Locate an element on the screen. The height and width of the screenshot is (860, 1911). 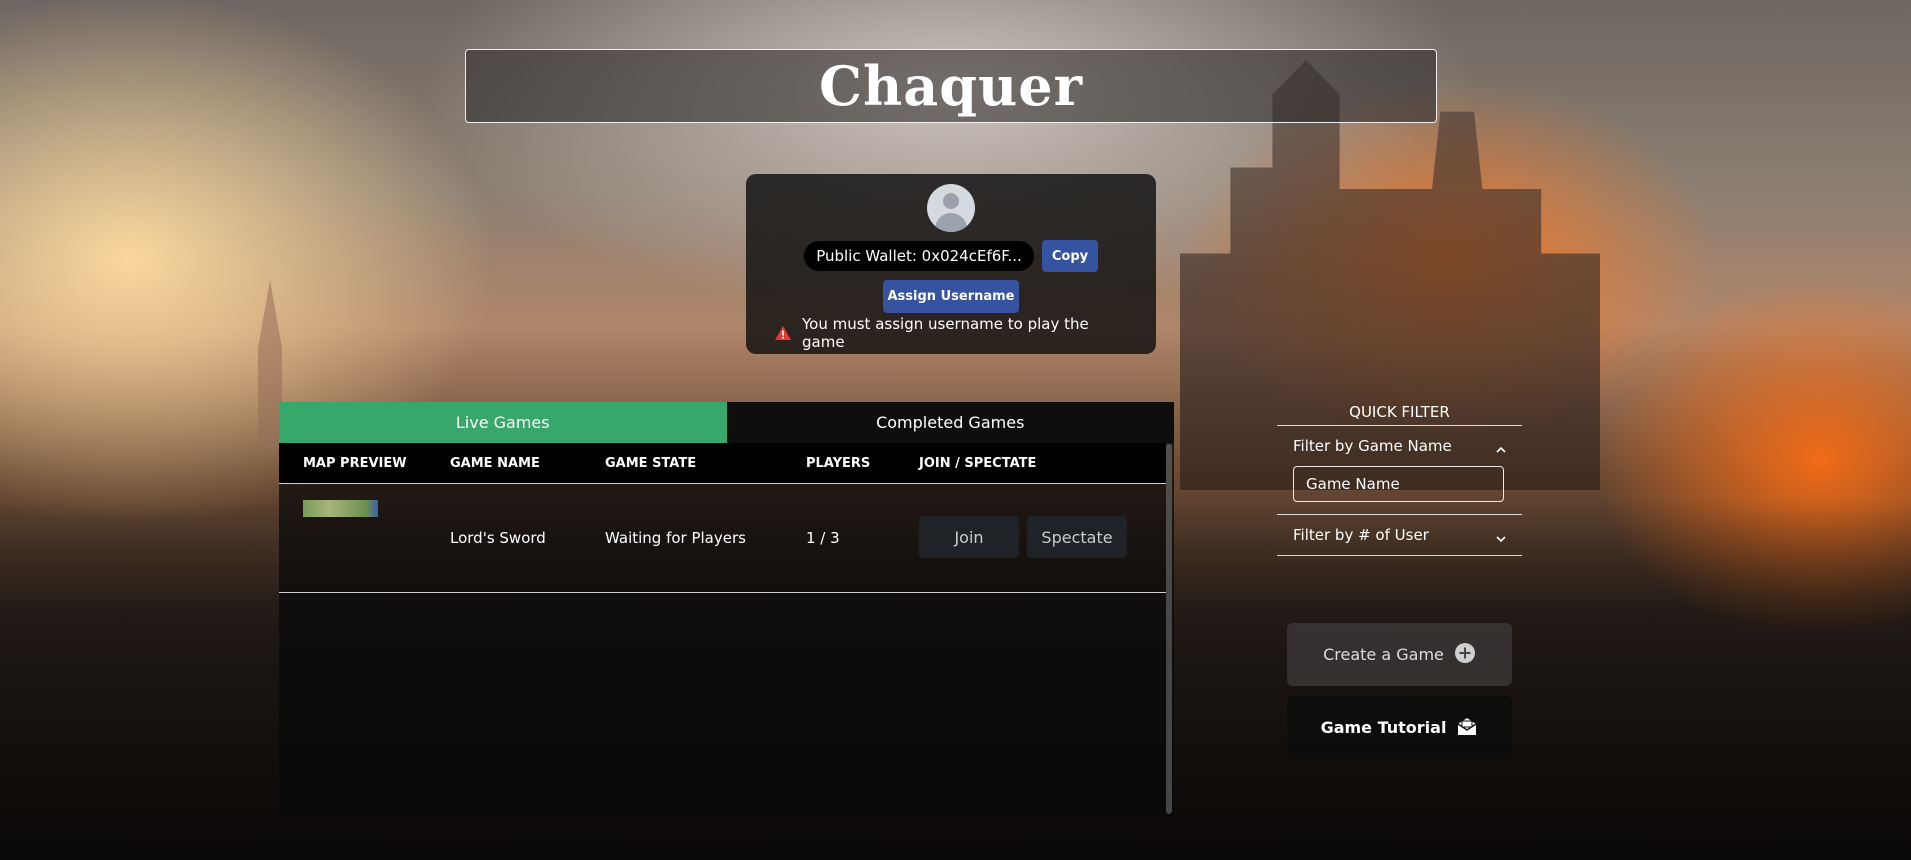
game-title: Chaquer is located at coordinates (951, 86).